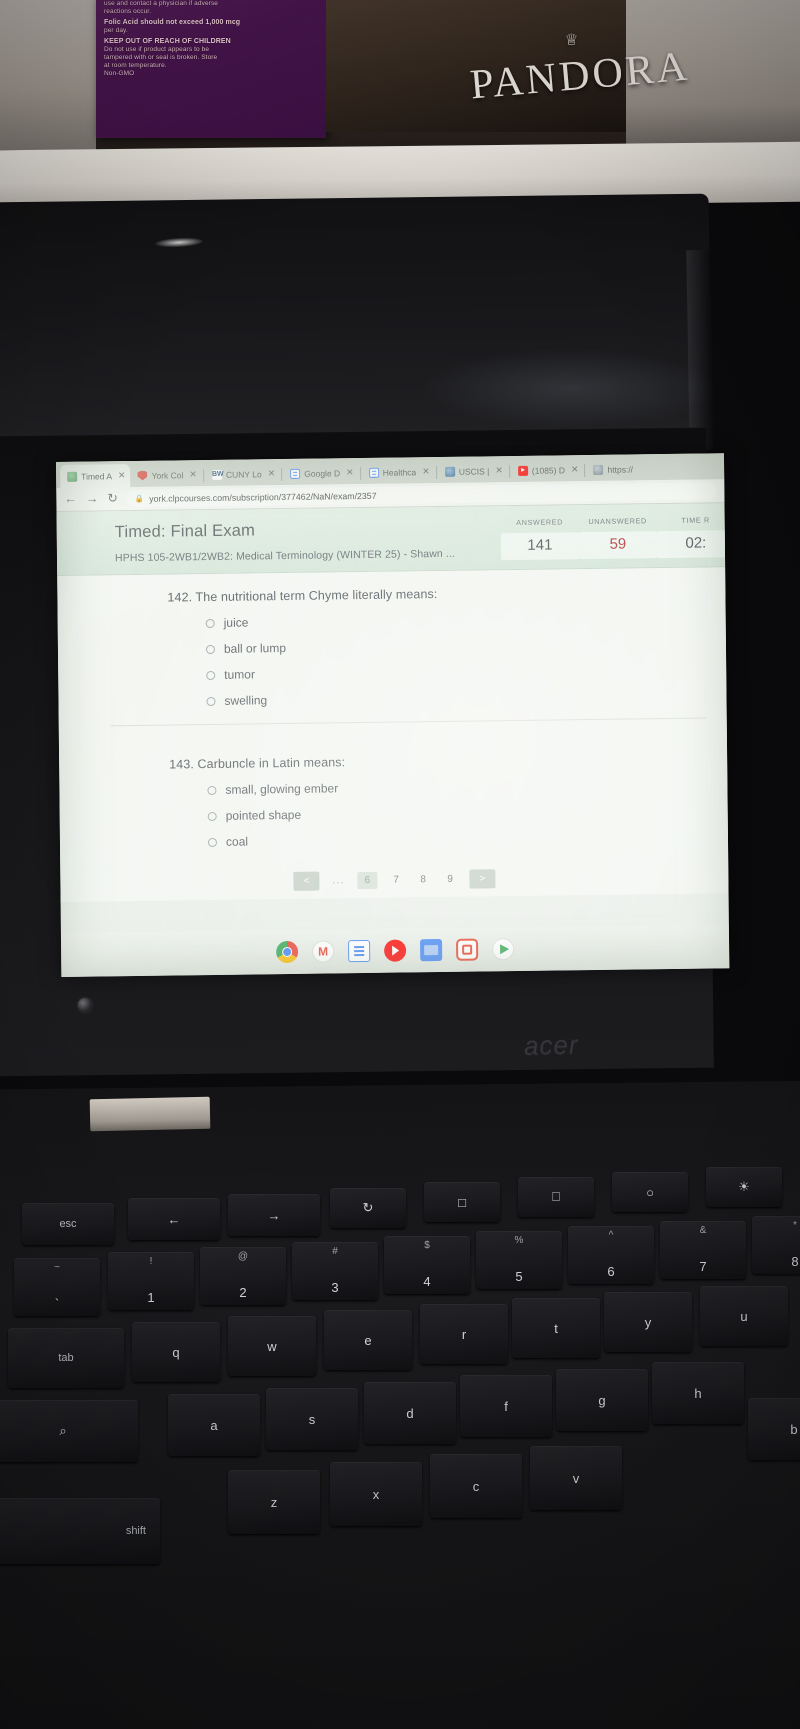  What do you see at coordinates (368, 1208) in the screenshot?
I see `key-reload: ↻` at bounding box center [368, 1208].